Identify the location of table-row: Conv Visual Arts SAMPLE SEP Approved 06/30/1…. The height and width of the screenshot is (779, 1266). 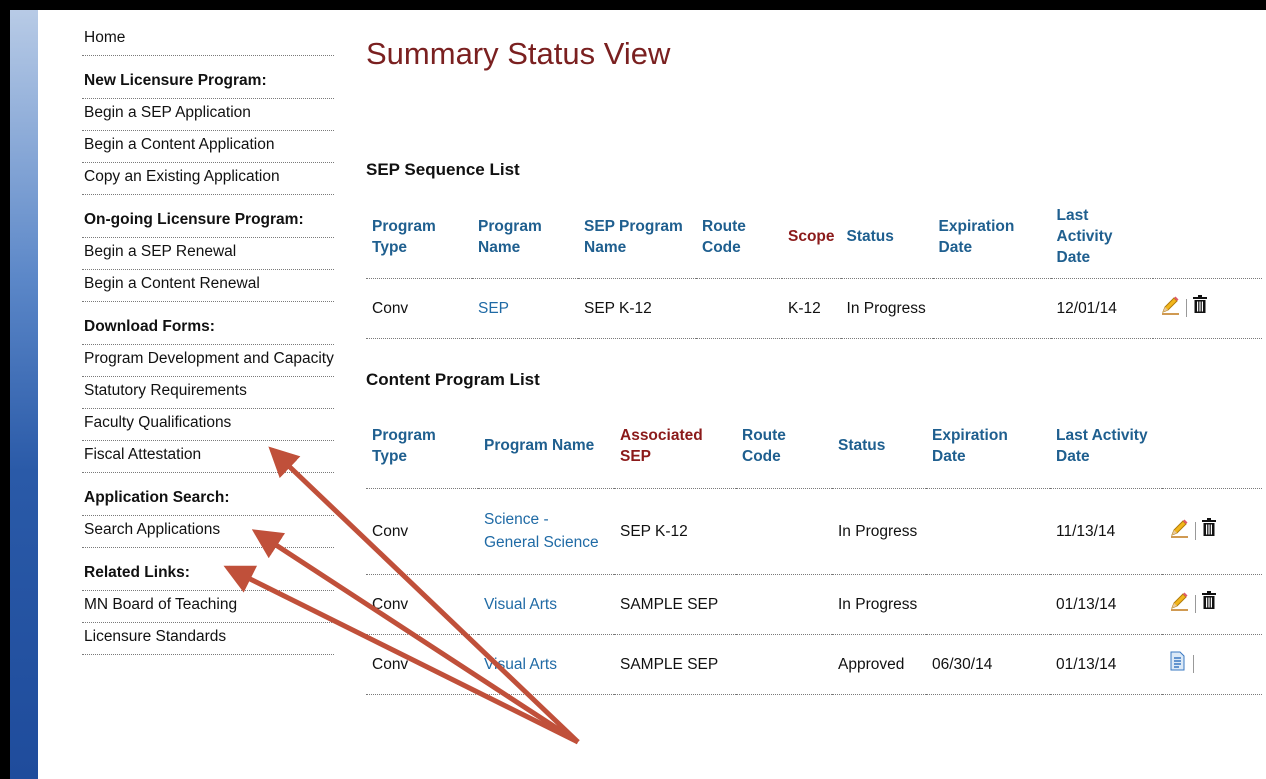
(814, 664).